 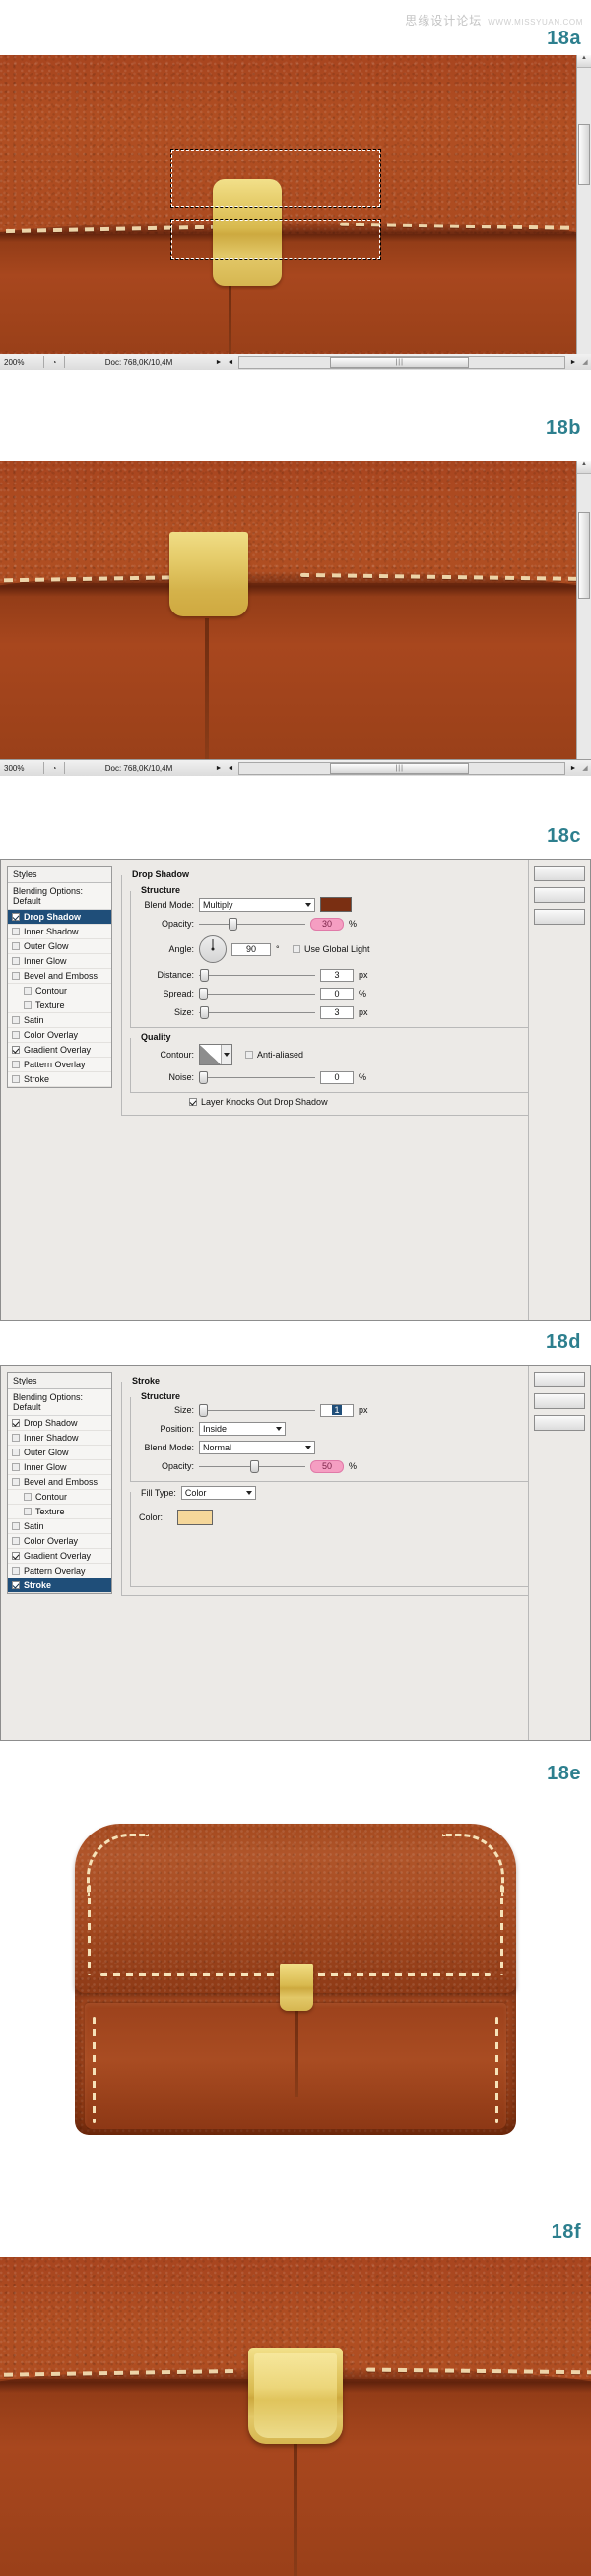 What do you see at coordinates (337, 1077) in the screenshot?
I see `noise-value: 0` at bounding box center [337, 1077].